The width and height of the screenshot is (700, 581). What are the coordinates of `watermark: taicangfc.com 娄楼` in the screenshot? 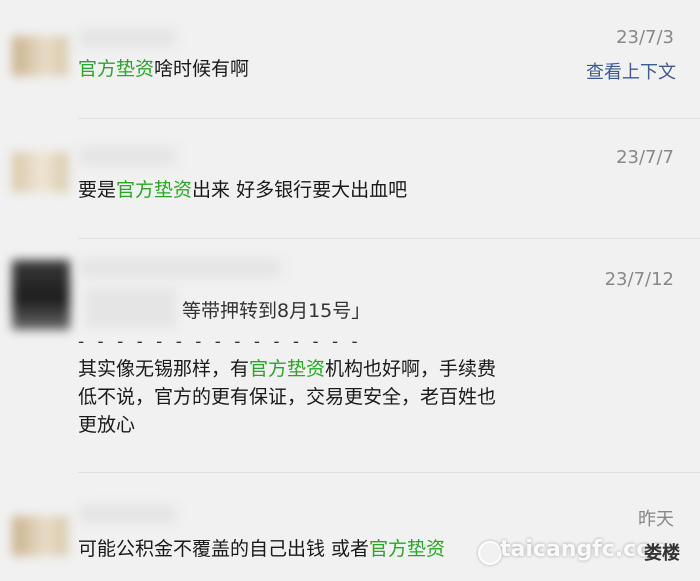 It's located at (589, 553).